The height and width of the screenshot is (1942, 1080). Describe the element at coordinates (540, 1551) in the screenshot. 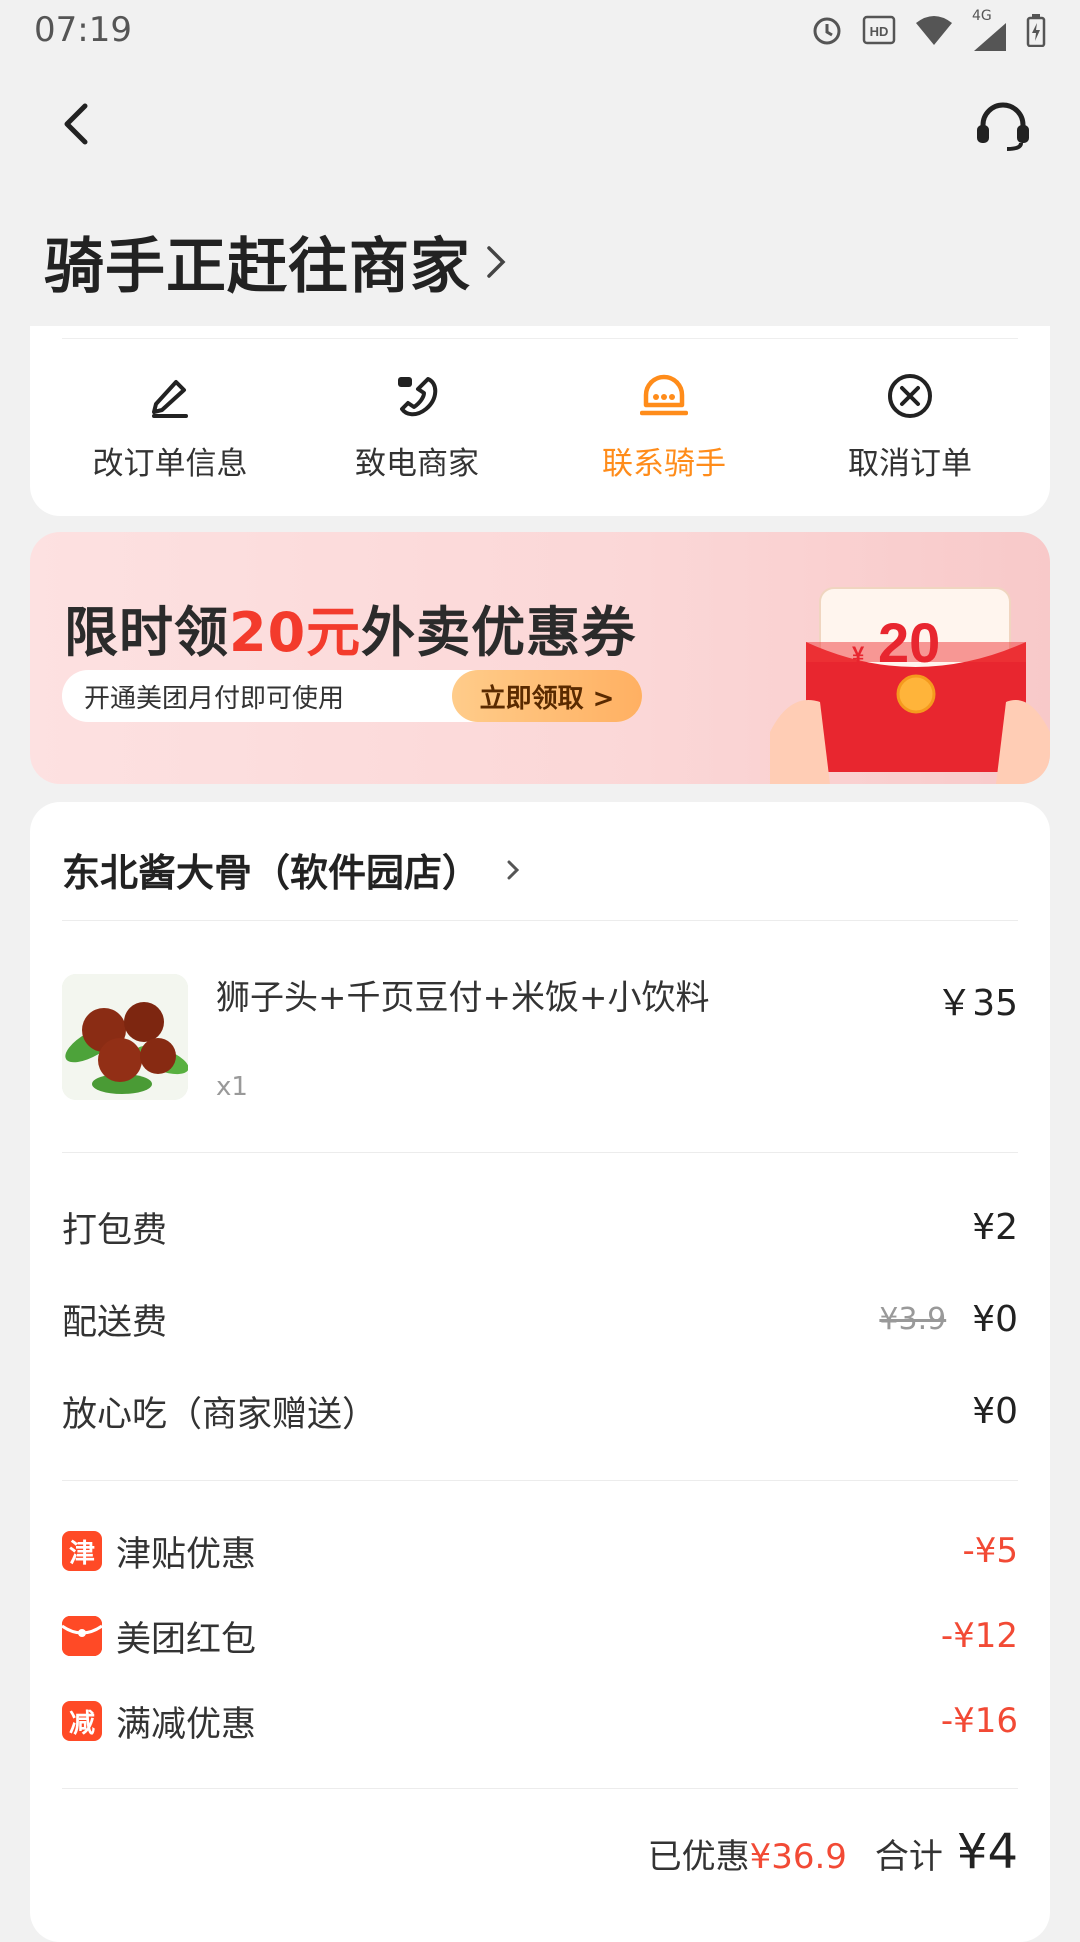

I see `allowance-discount-row: 津 津贴优惠 -¥5` at that location.